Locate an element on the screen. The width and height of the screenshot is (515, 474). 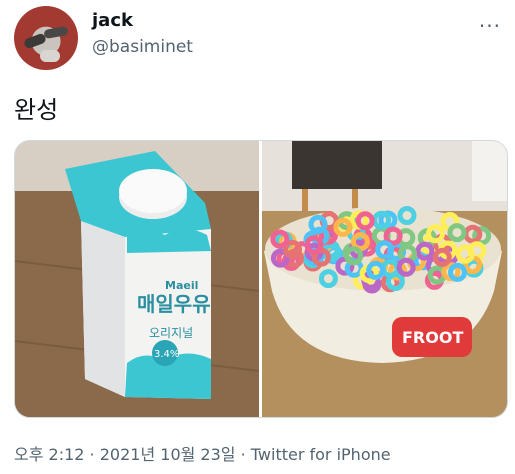
carton-brand: Maeil is located at coordinates (181, 285).